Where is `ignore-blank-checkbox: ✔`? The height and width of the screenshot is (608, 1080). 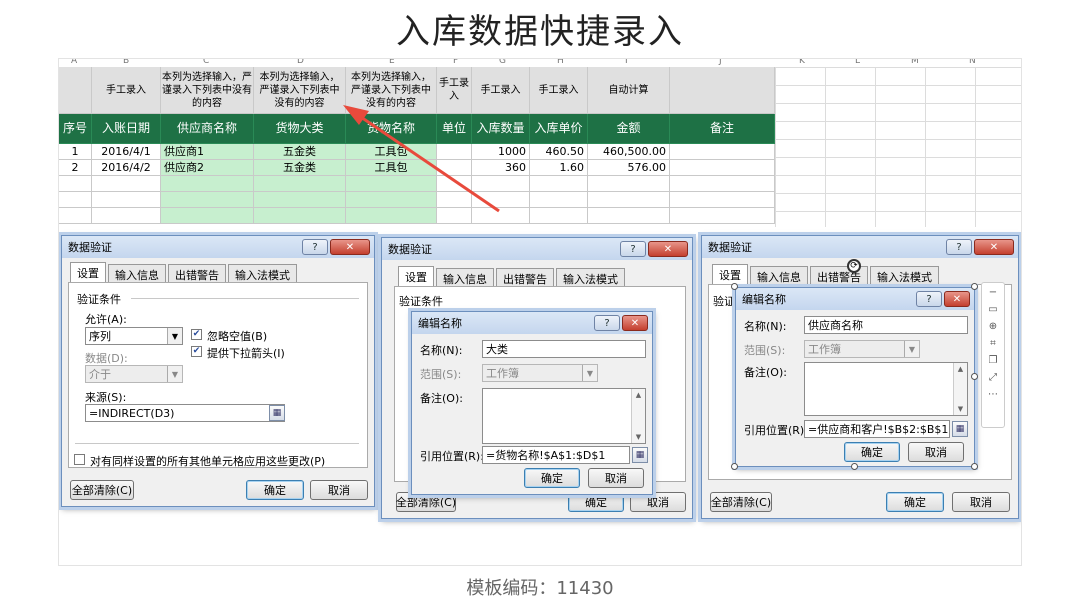
ignore-blank-checkbox: ✔ is located at coordinates (196, 334).